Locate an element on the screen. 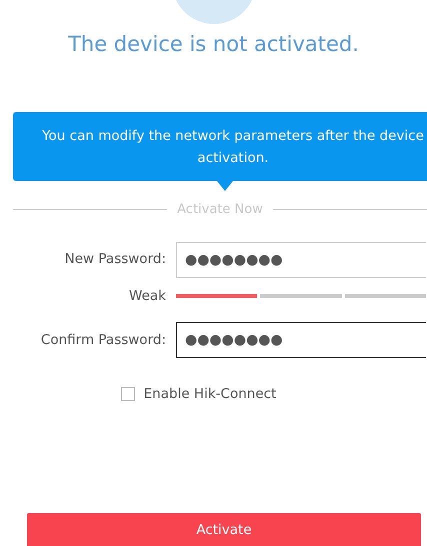 This screenshot has width=427, height=546. field-label: New Password: is located at coordinates (115, 260).